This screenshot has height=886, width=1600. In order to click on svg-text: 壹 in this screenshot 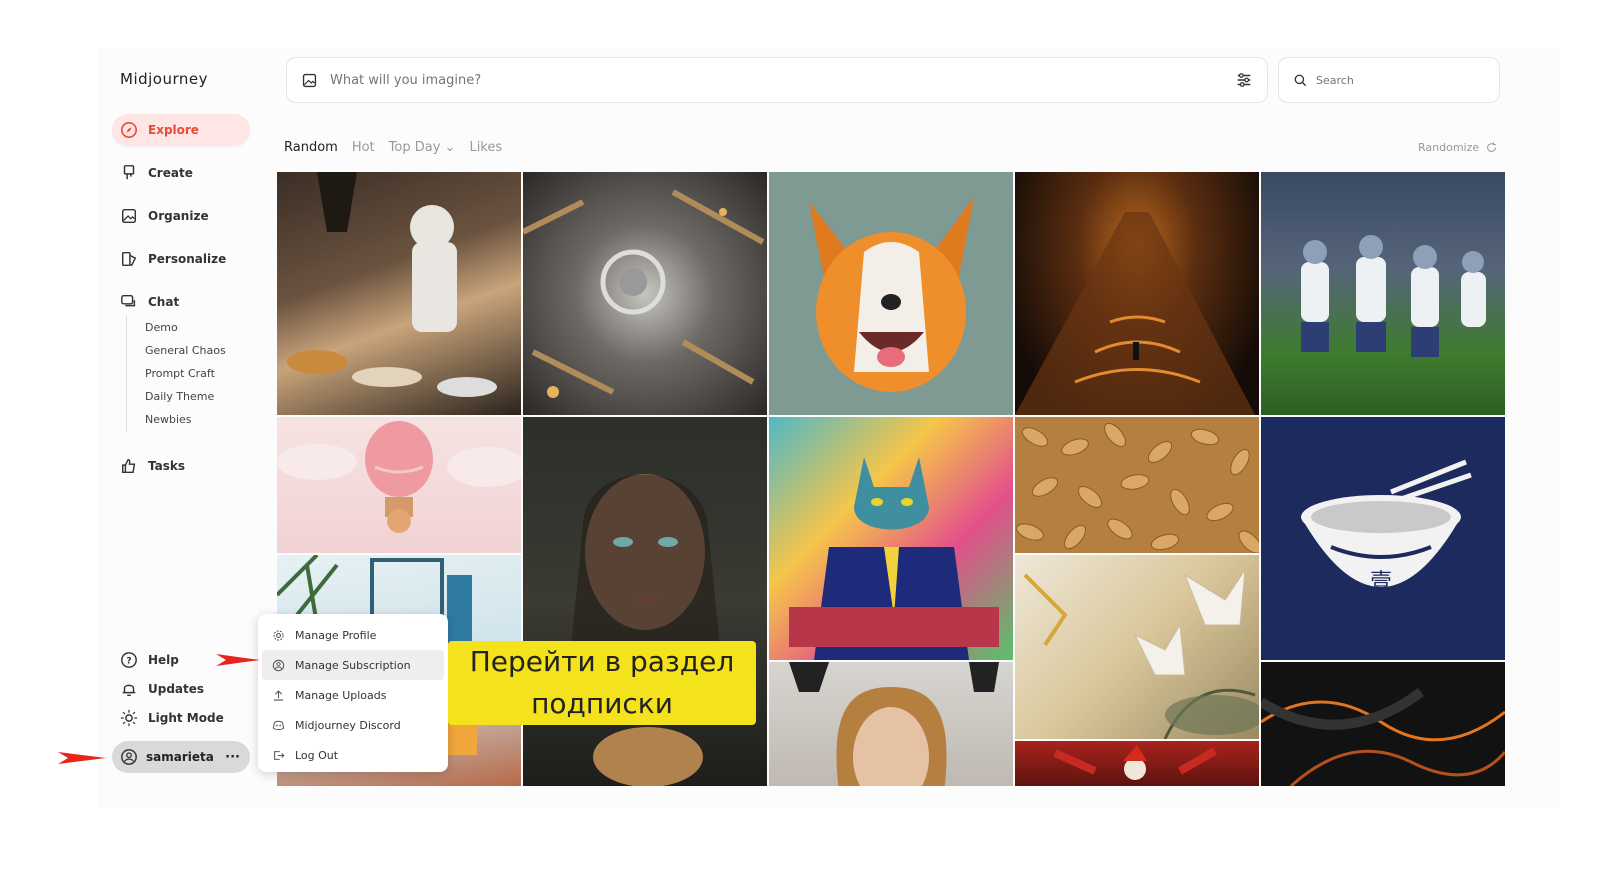, I will do `click(1381, 582)`.